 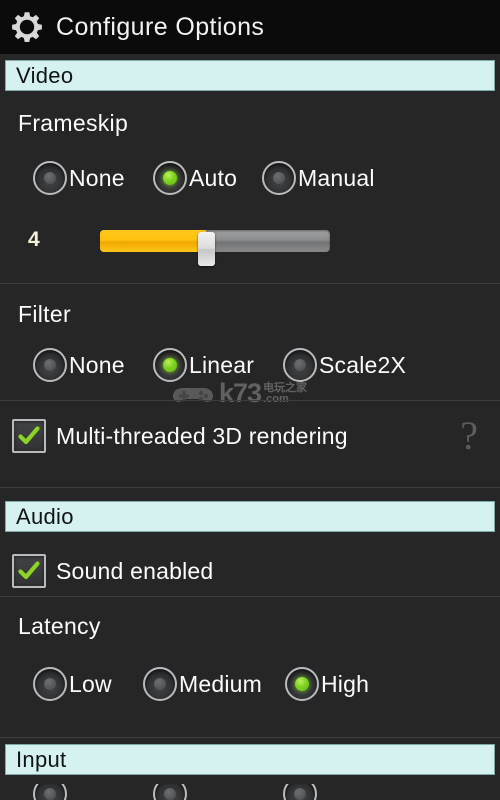 I want to click on radio-filter-scale2x: Scale2X, so click(x=344, y=365).